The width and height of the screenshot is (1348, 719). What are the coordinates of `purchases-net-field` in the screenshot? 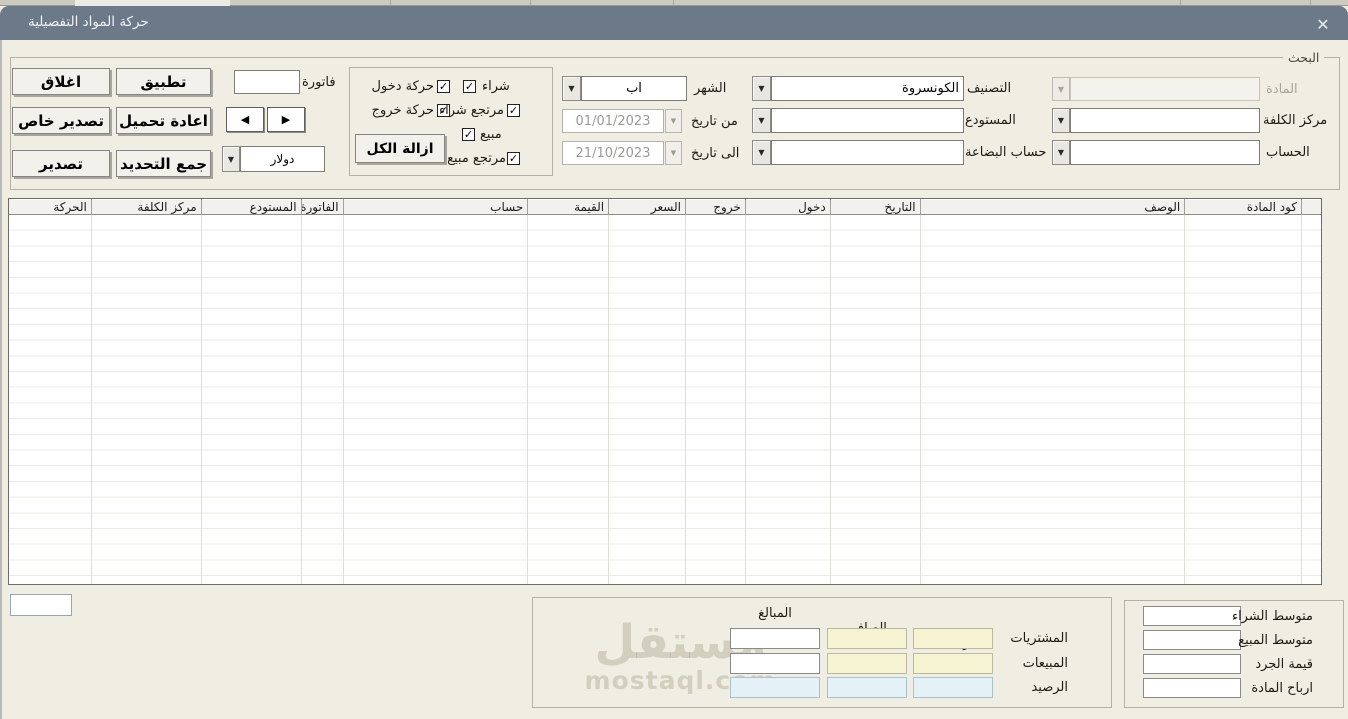 It's located at (867, 638).